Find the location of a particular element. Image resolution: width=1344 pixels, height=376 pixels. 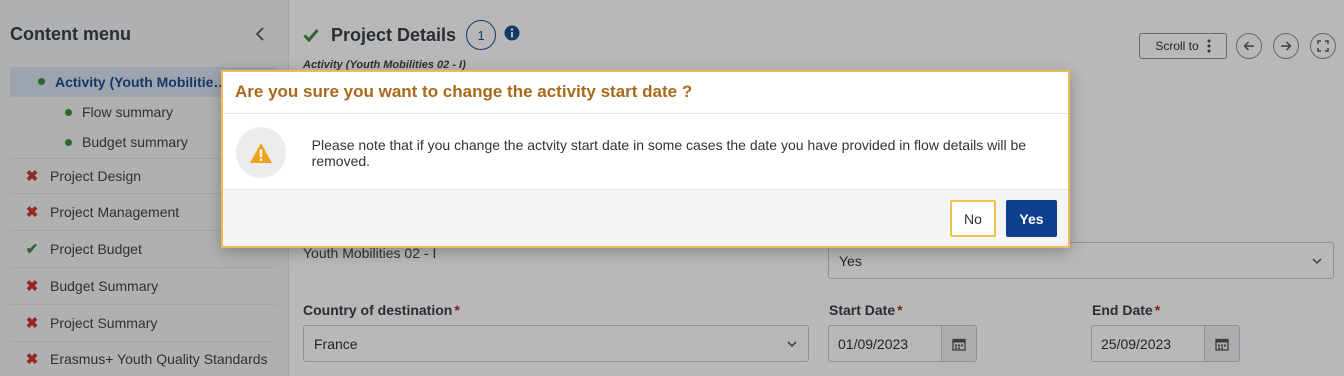

no-button: No is located at coordinates (973, 218).